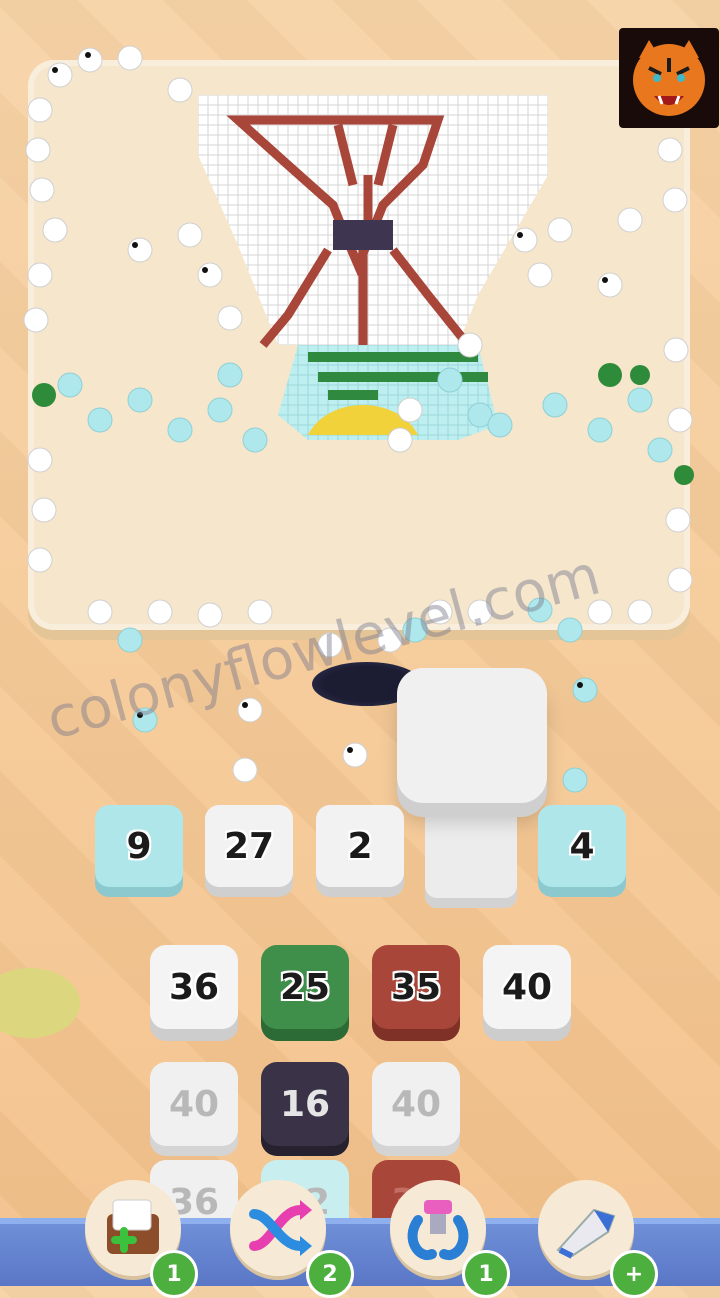 Image resolution: width=720 pixels, height=1298 pixels. I want to click on tile-r1-c2: 25, so click(305, 987).